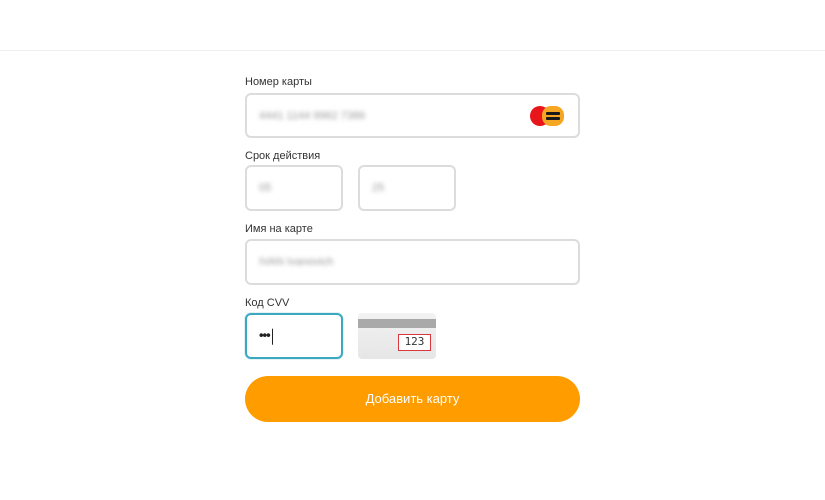  What do you see at coordinates (283, 156) in the screenshot?
I see `expiry-label: Срок действия` at bounding box center [283, 156].